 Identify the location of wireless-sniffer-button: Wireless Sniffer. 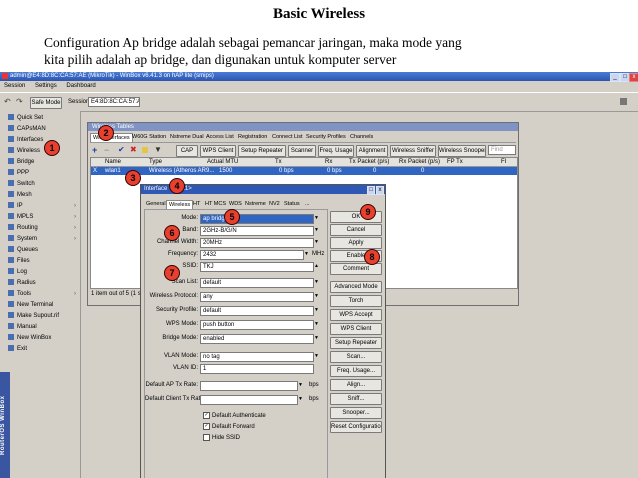
(413, 151).